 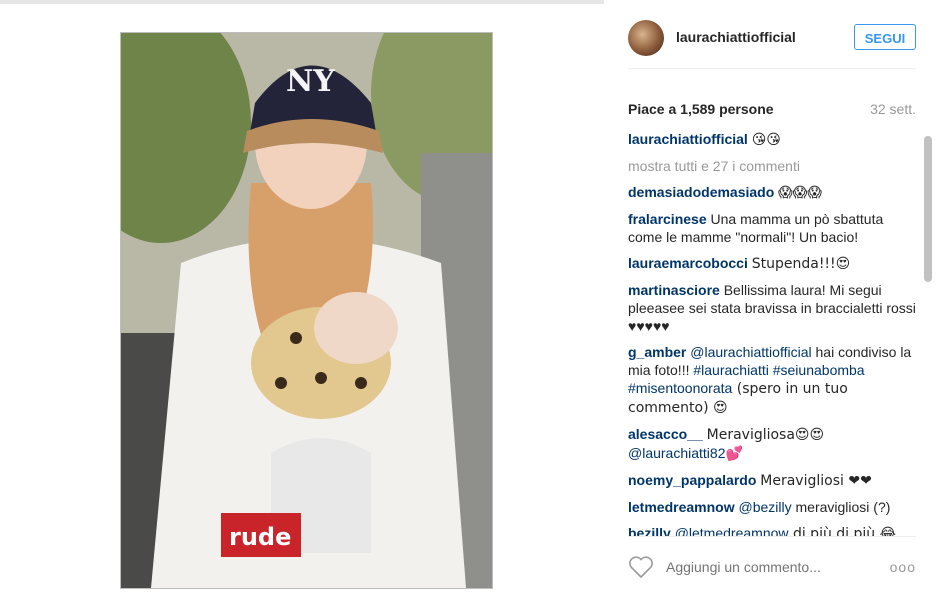 I want to click on post-time: 32 sett., so click(x=893, y=109).